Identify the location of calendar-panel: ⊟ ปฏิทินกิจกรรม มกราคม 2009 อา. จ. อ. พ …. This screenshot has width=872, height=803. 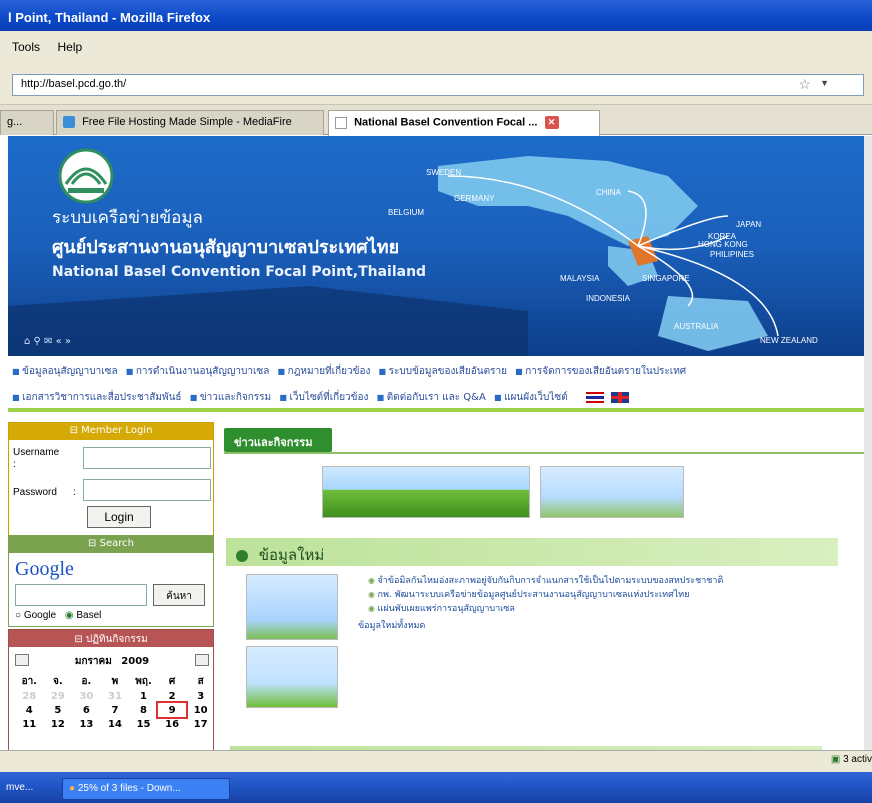
(111, 699).